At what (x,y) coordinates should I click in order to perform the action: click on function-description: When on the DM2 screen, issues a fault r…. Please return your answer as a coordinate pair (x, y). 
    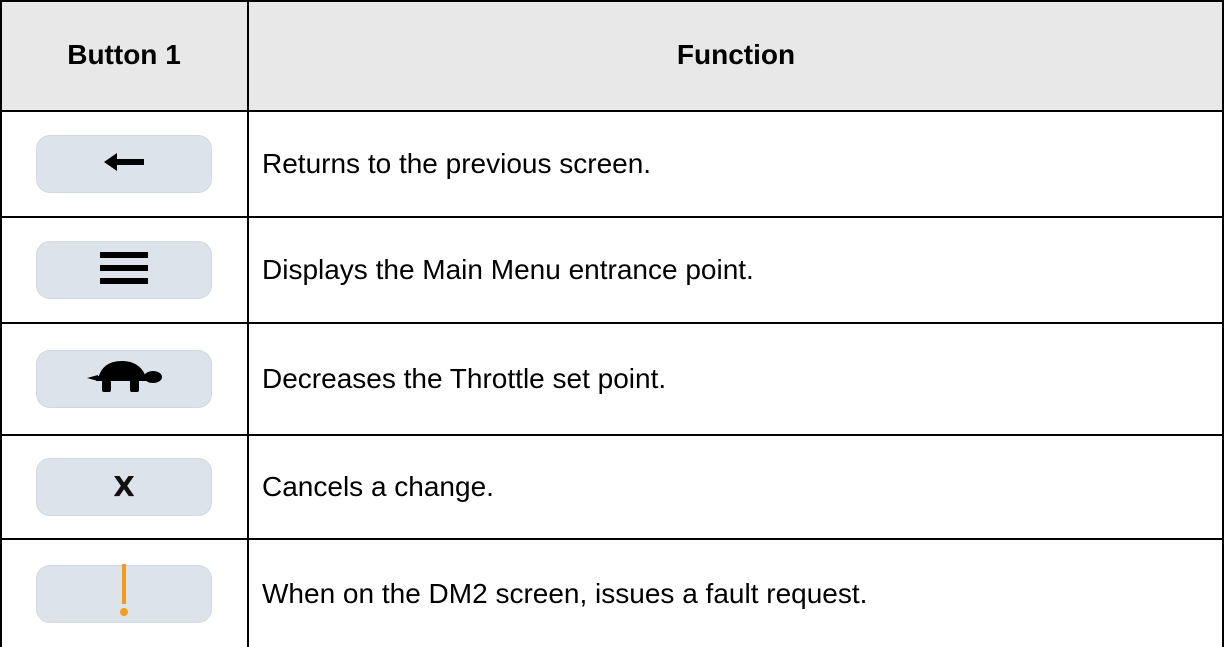
    Looking at the image, I should click on (565, 593).